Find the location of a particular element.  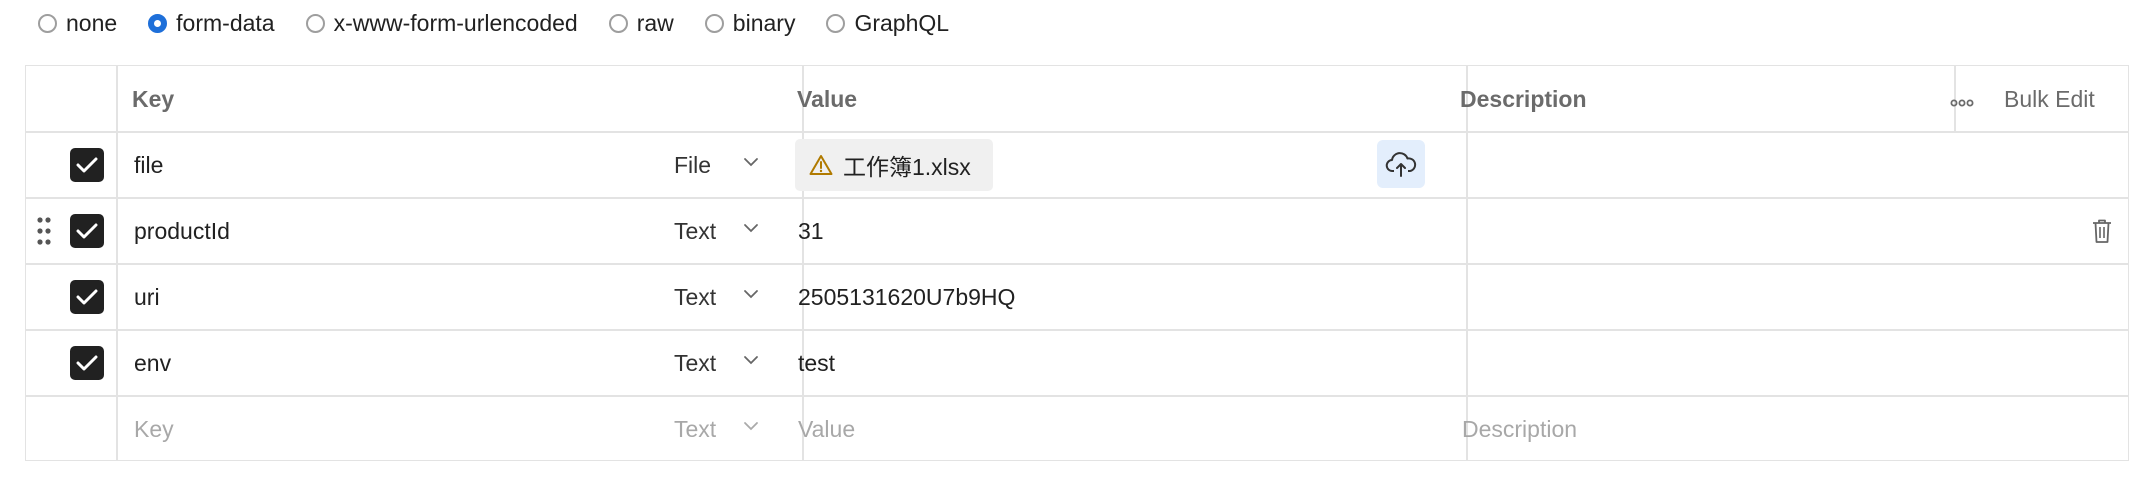

new-row-type-select: Text is located at coordinates (719, 429).